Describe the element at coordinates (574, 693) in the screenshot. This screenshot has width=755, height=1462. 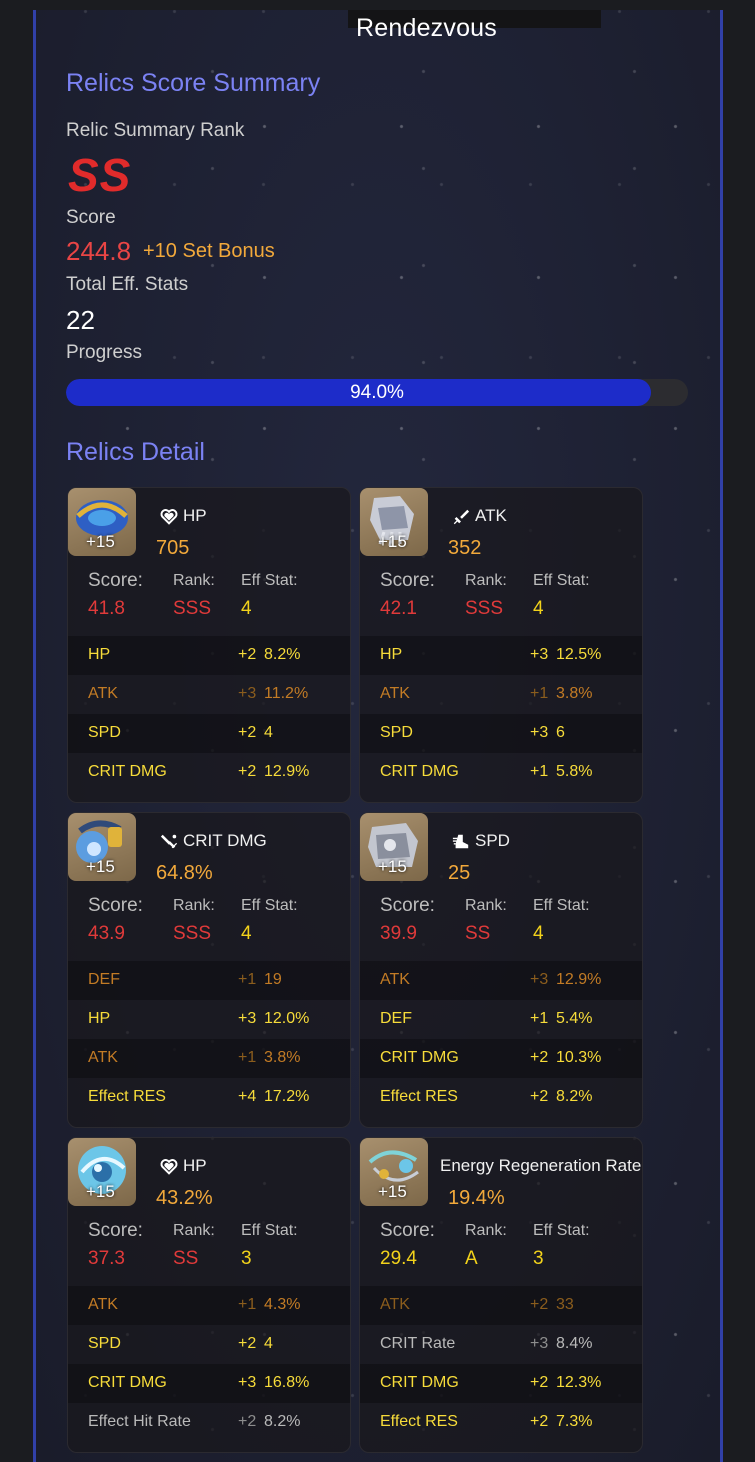
I see `substat-value: 3.8%` at that location.